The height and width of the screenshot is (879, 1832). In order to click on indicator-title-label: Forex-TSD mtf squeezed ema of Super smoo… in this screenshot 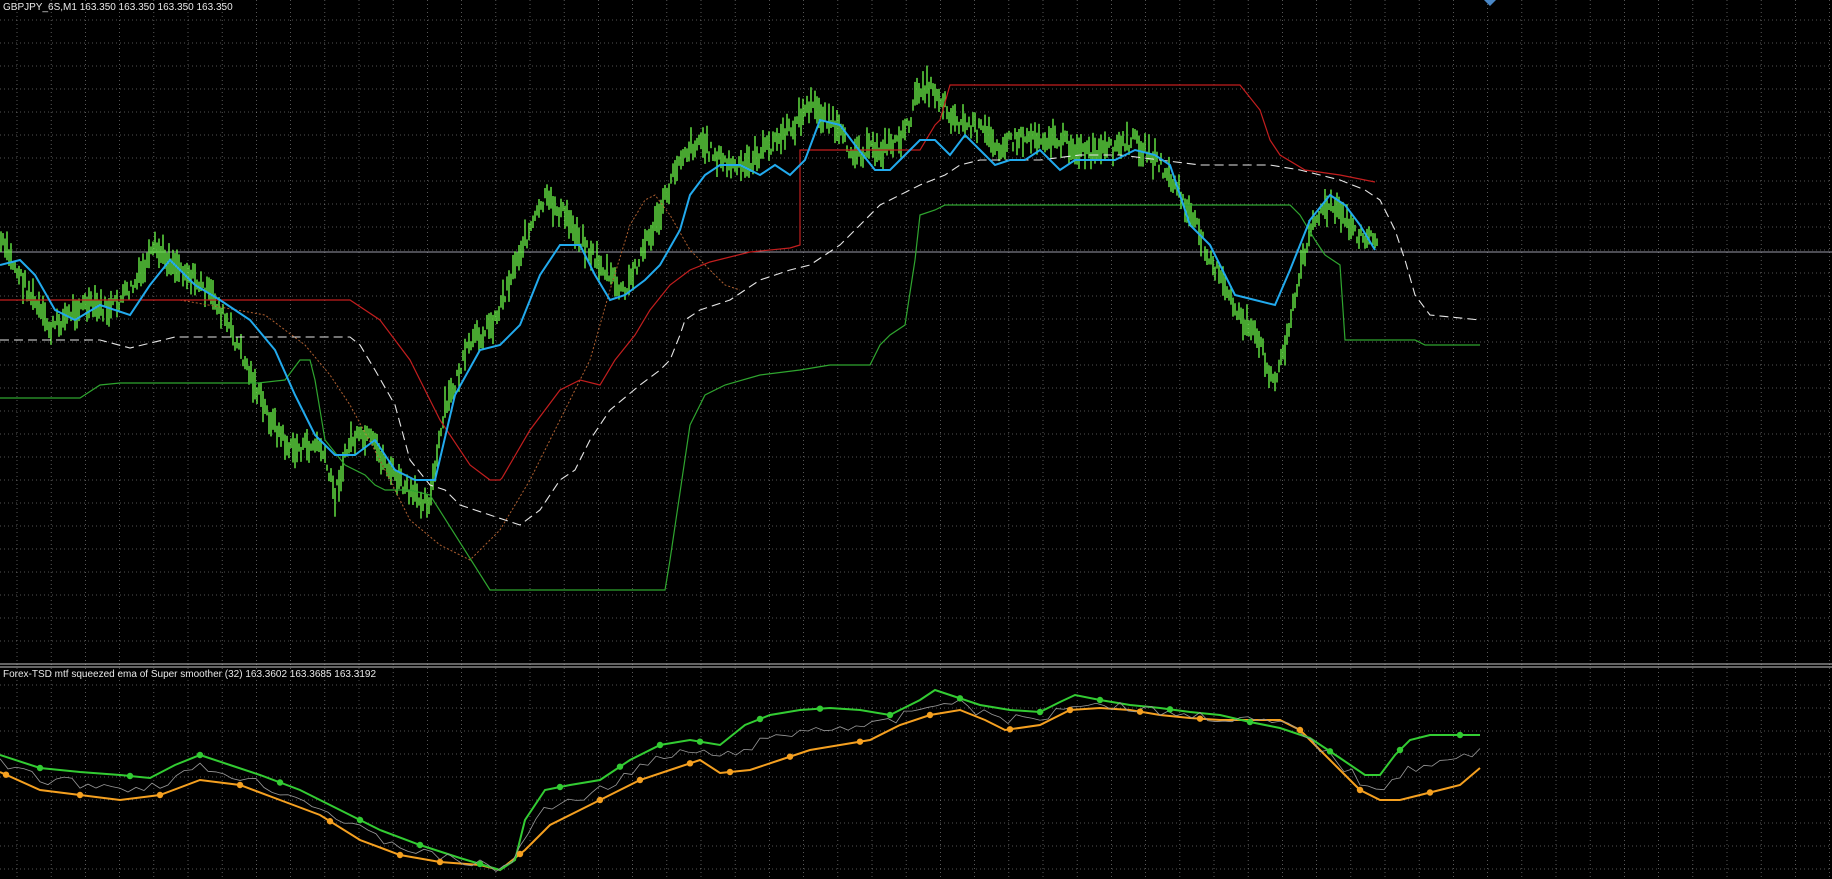, I will do `click(190, 674)`.